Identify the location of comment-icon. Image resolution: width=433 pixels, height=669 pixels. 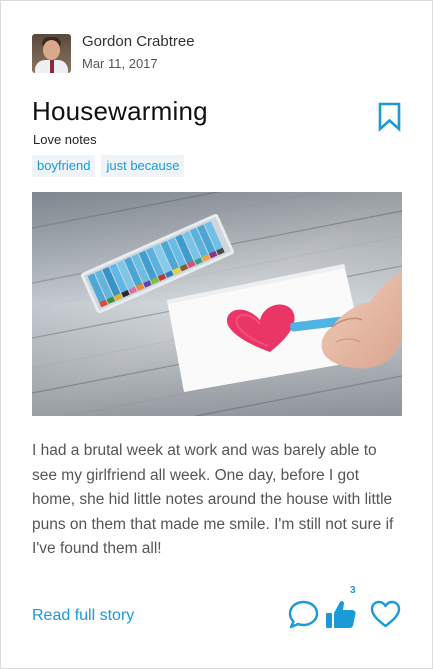
(303, 614).